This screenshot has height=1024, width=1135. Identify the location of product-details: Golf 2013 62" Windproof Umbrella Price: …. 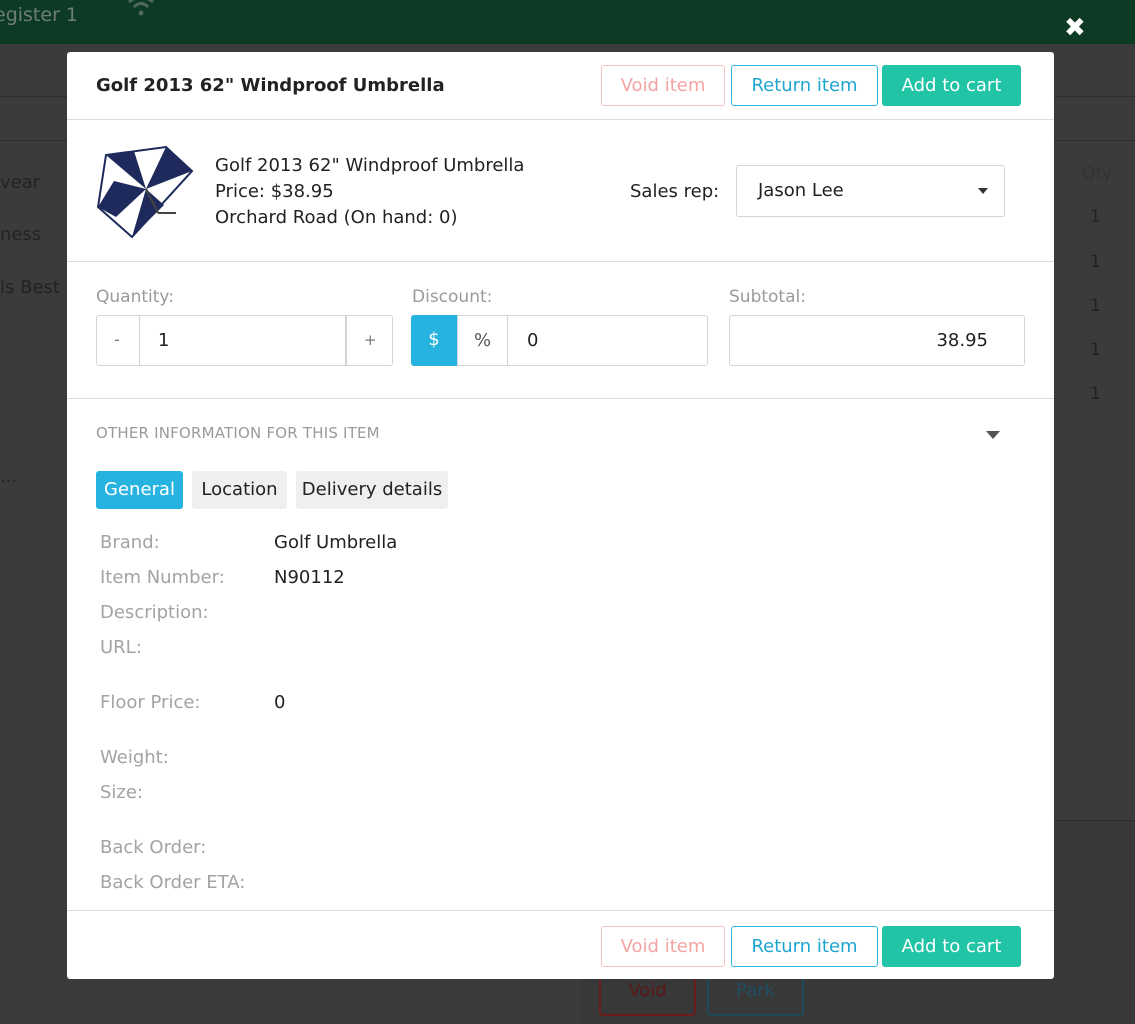
(369, 192).